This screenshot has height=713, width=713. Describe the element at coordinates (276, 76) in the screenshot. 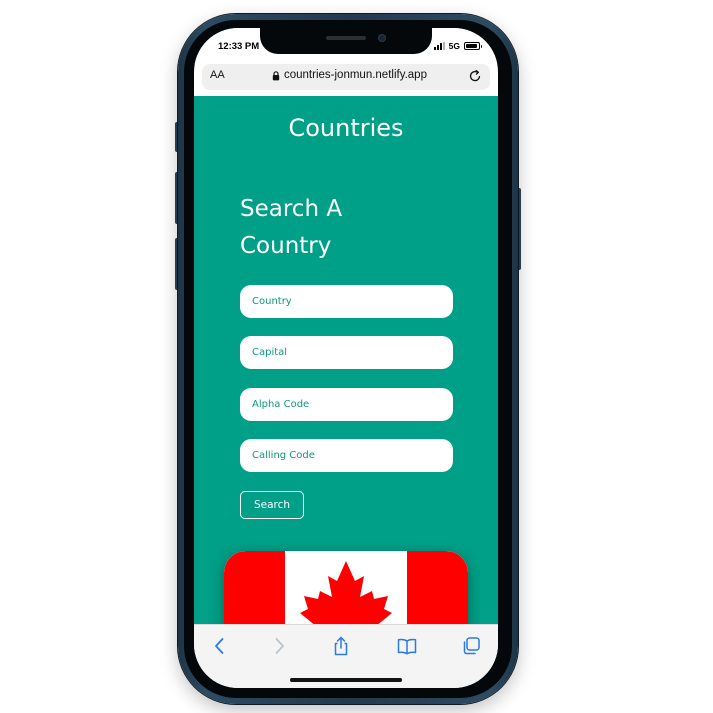

I see `lock-icon` at that location.